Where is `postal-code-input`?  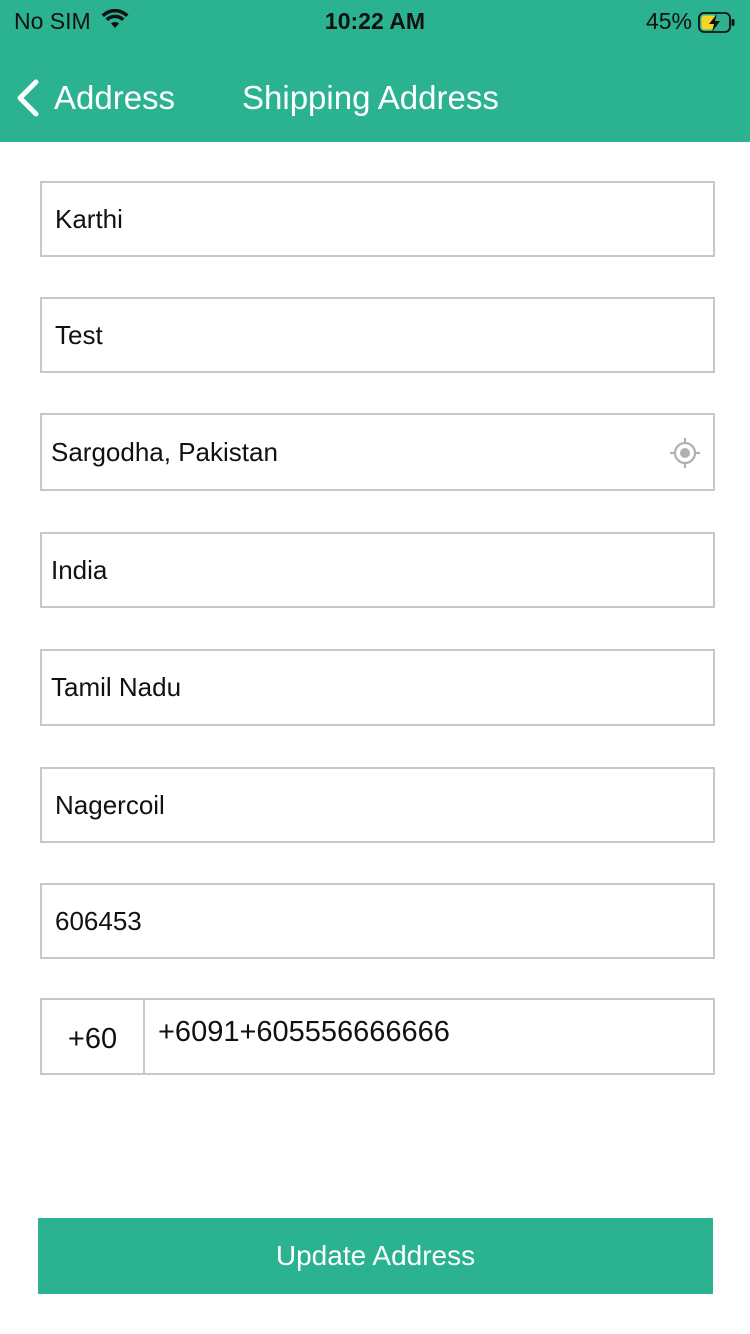
postal-code-input is located at coordinates (377, 921).